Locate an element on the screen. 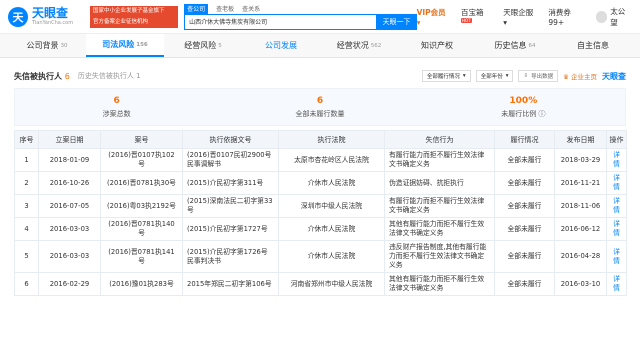 The width and height of the screenshot is (640, 345). search-tab-company: 查公司 is located at coordinates (196, 8).